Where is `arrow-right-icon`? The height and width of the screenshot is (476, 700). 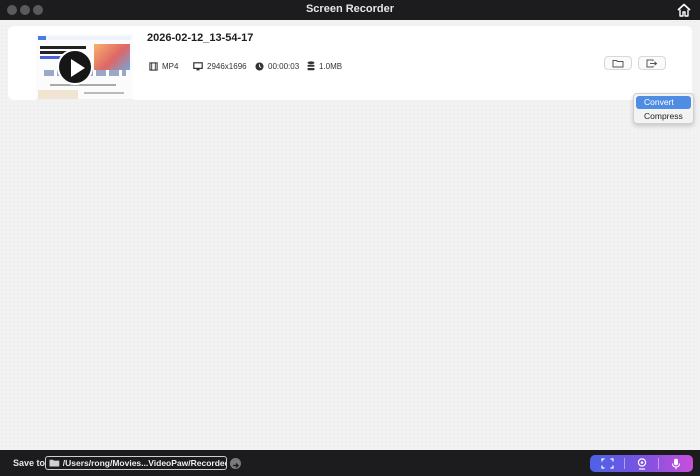 arrow-right-icon is located at coordinates (236, 465).